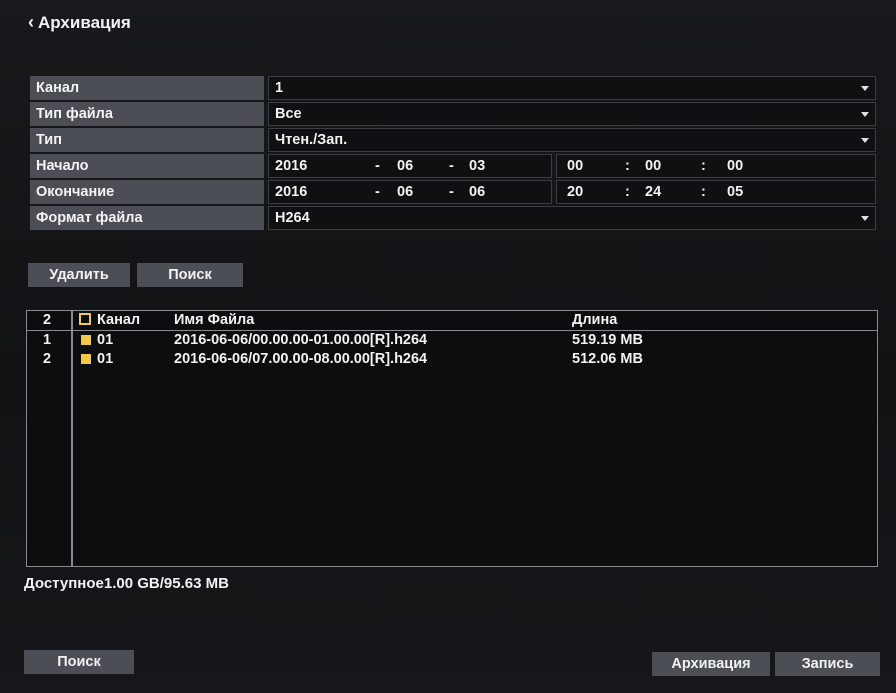 The width and height of the screenshot is (896, 693). Describe the element at coordinates (190, 275) in the screenshot. I see `search-button: Поиск` at that location.